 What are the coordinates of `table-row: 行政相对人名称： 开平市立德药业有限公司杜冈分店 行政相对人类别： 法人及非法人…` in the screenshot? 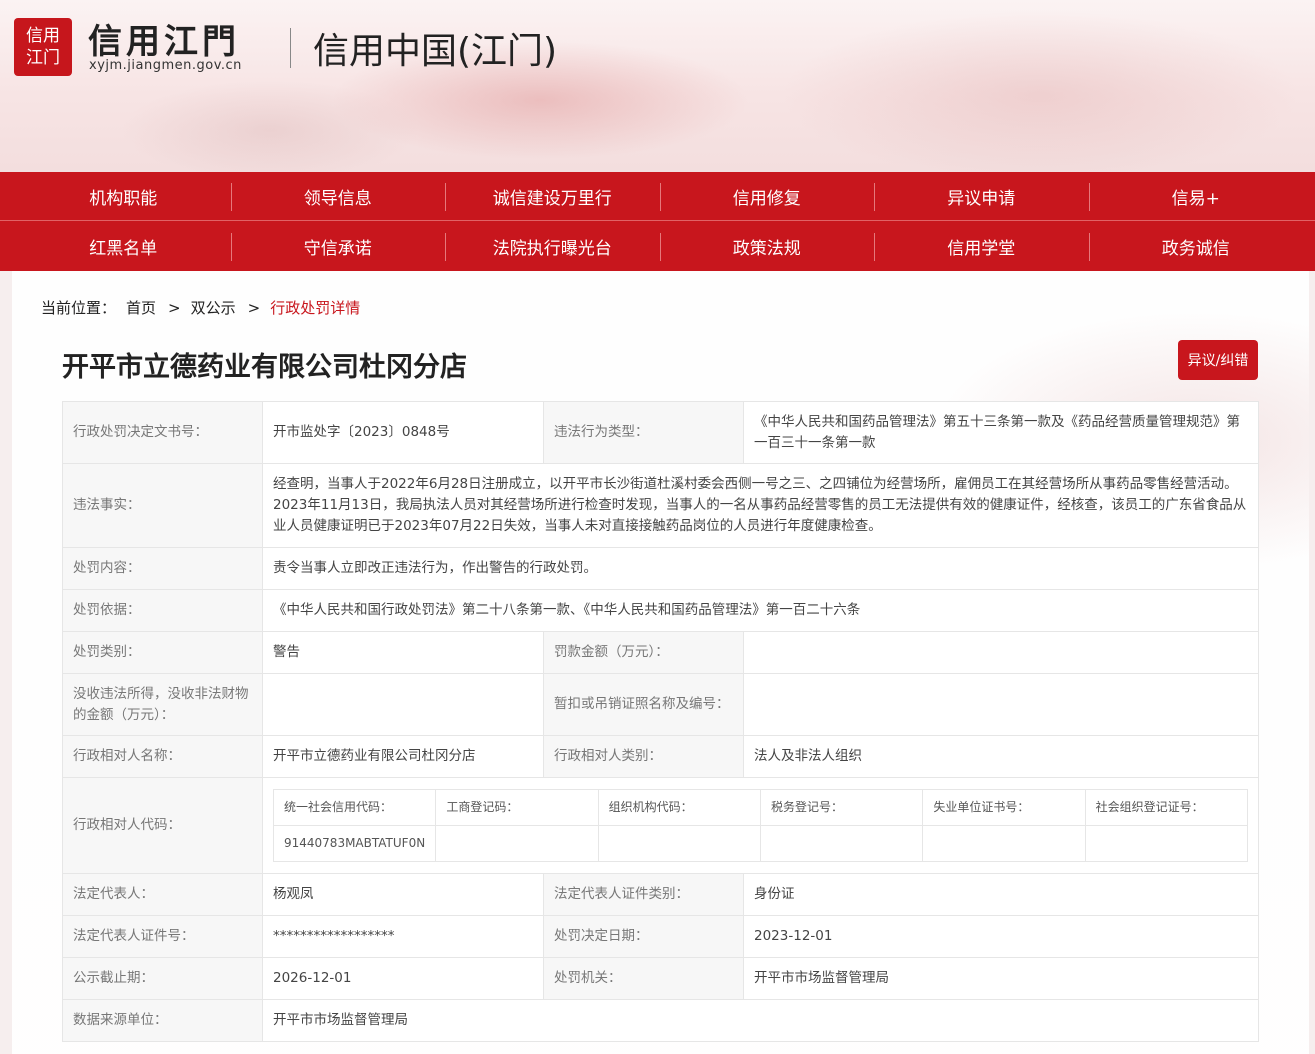 It's located at (660, 756).